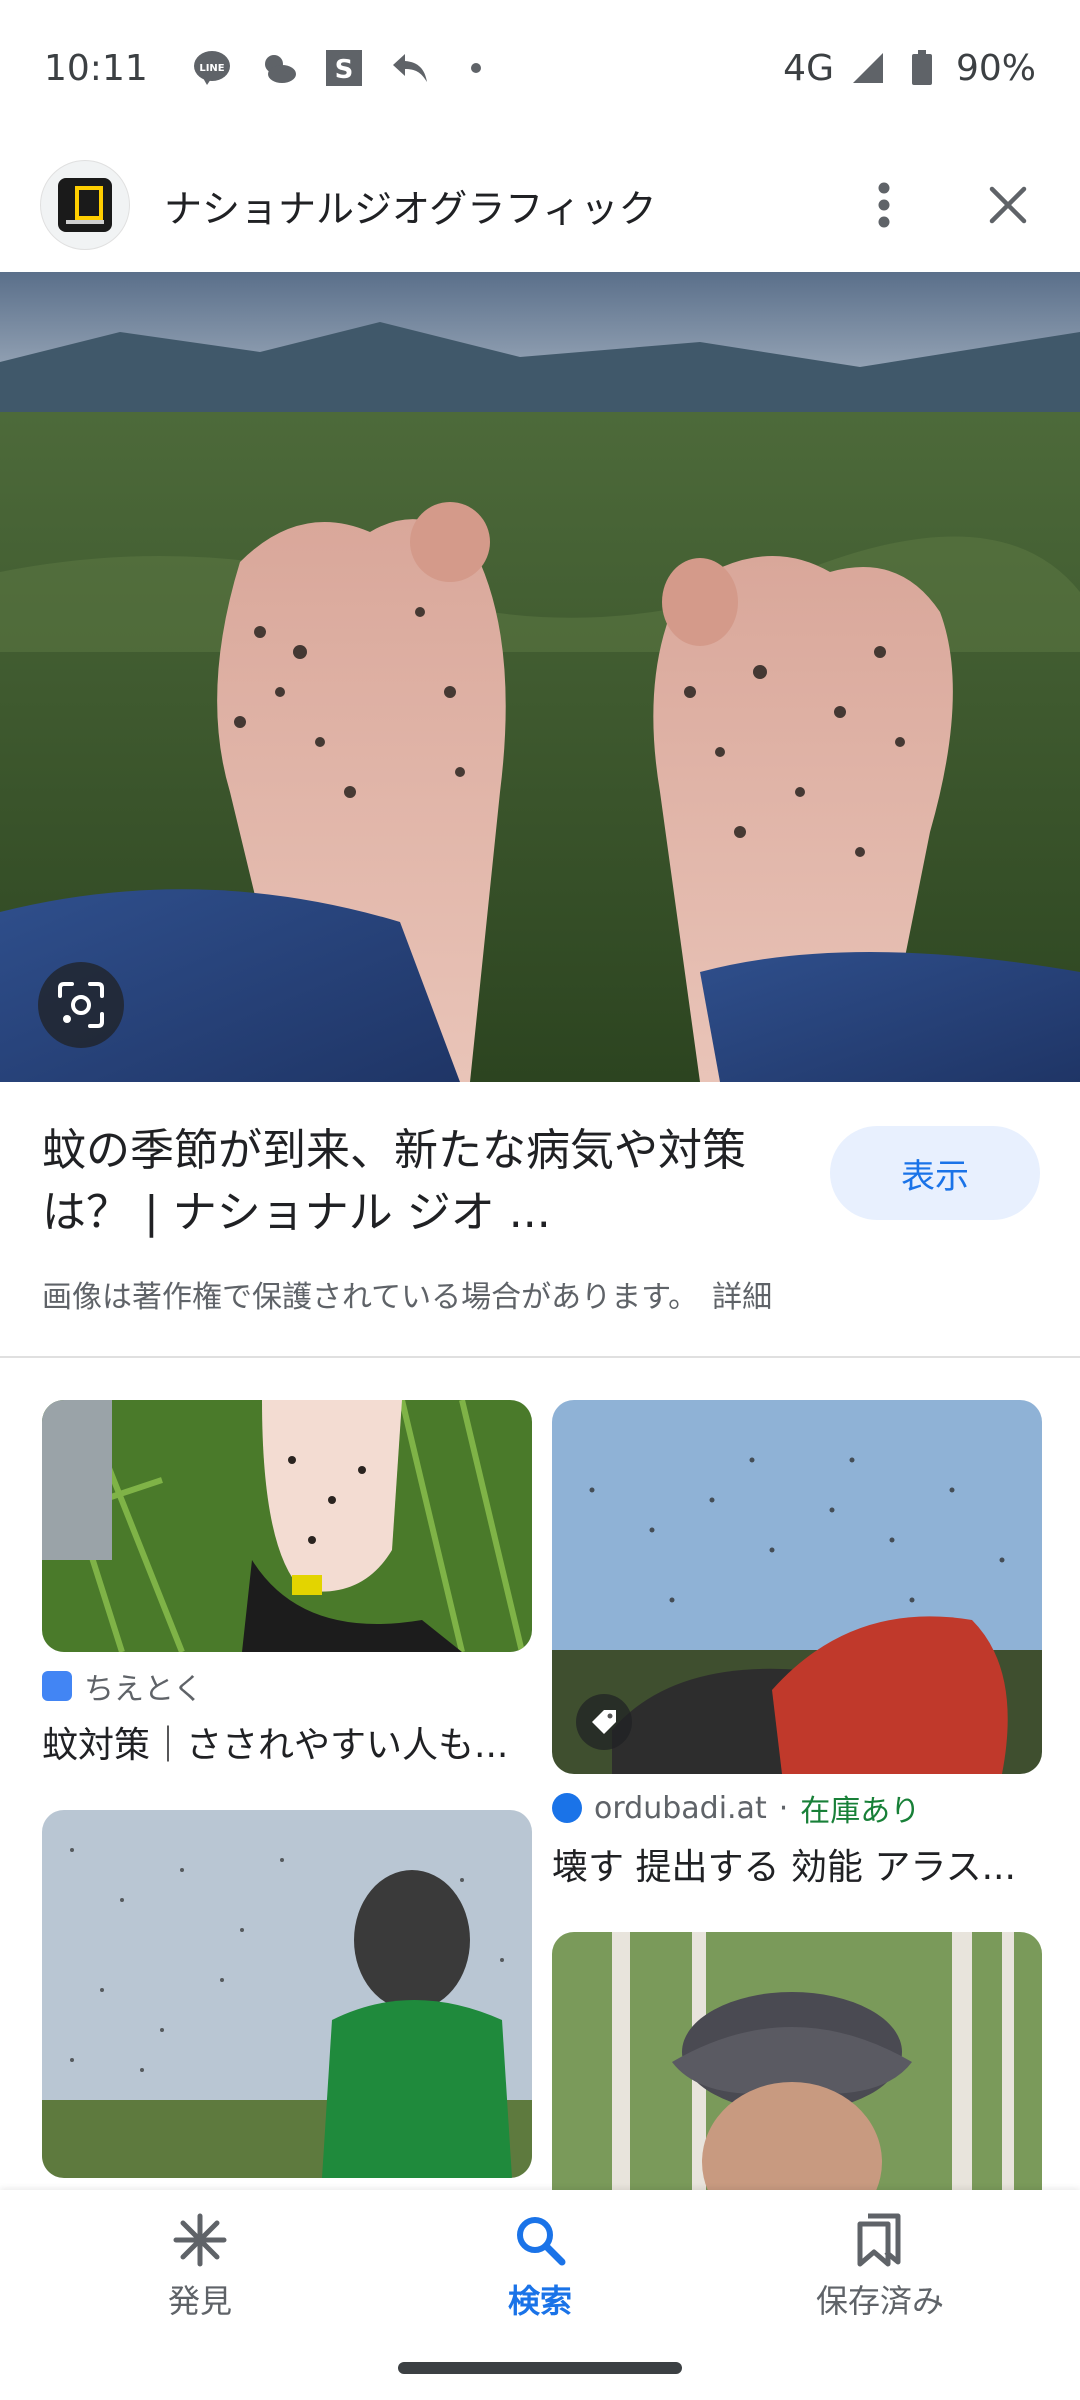 The height and width of the screenshot is (2400, 1080). I want to click on nav-label: 検索, so click(539, 2301).